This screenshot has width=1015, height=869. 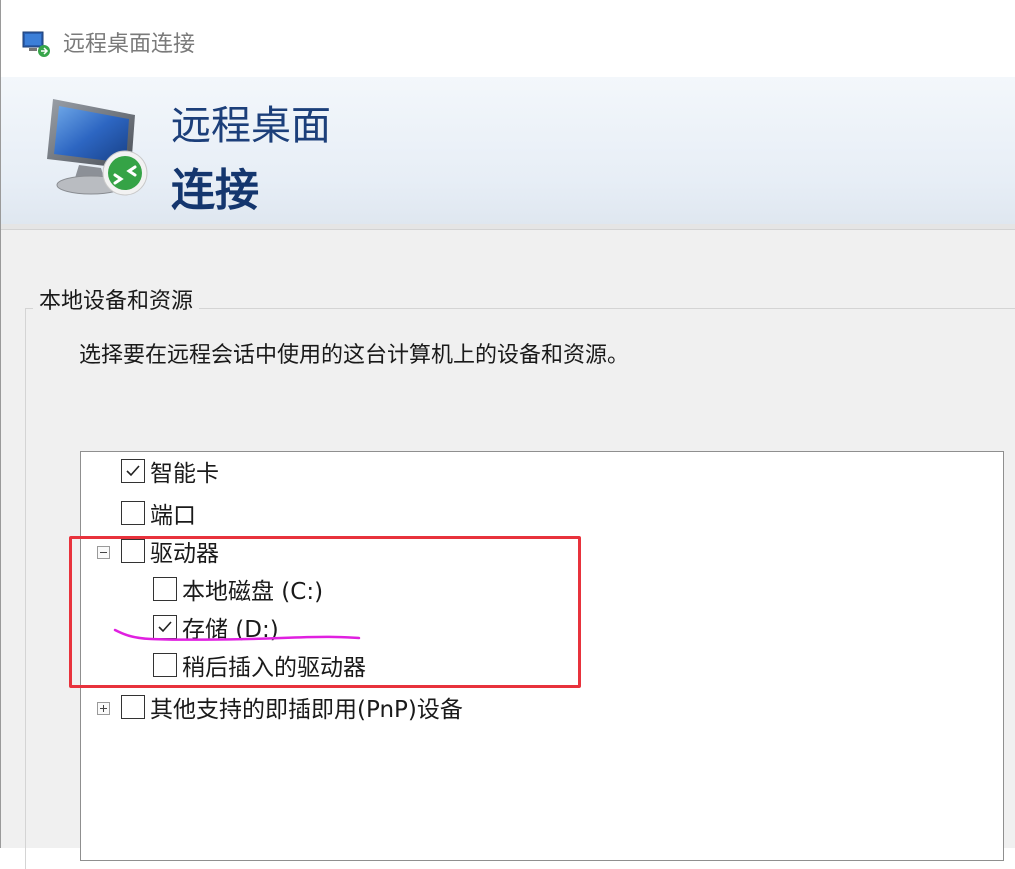 I want to click on tree-item-label: 智能卡, so click(x=184, y=474).